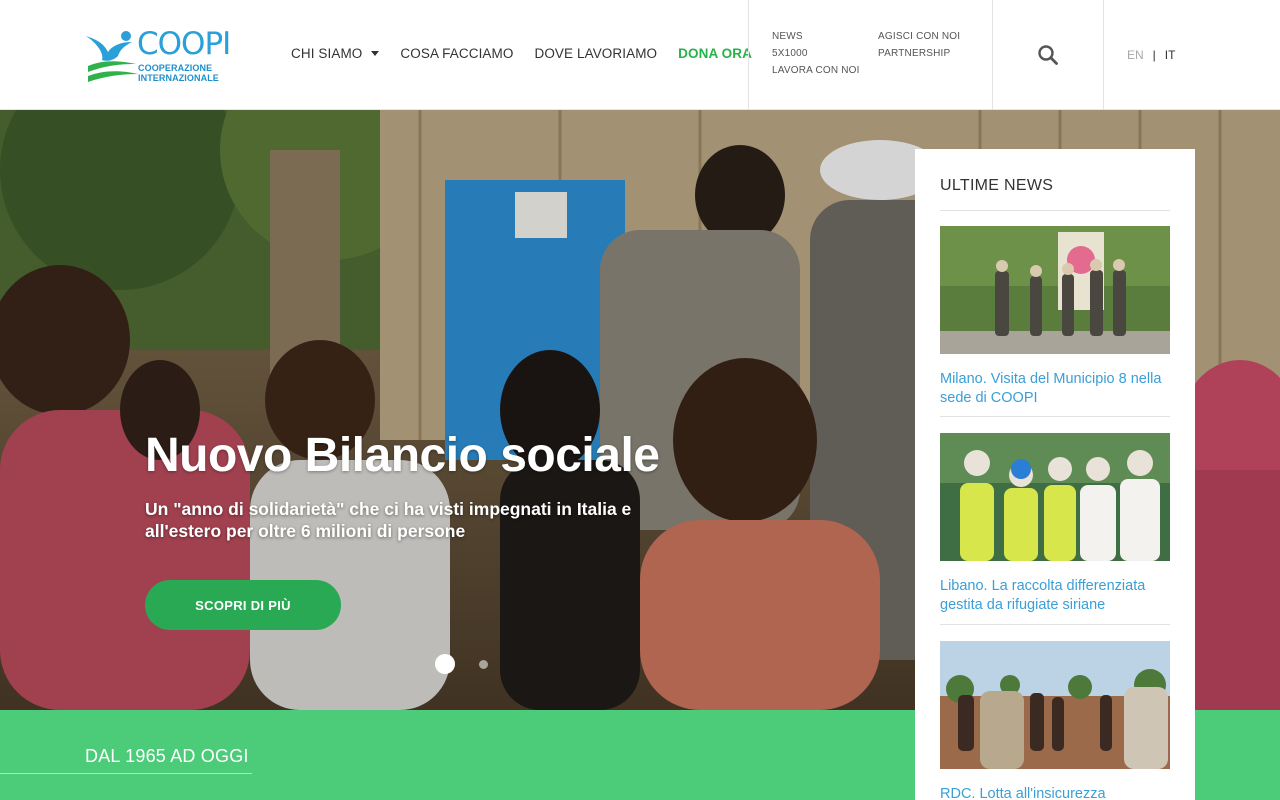 This screenshot has height=800, width=1280. Describe the element at coordinates (1151, 55) in the screenshot. I see `language-switcher: EN | IT` at that location.